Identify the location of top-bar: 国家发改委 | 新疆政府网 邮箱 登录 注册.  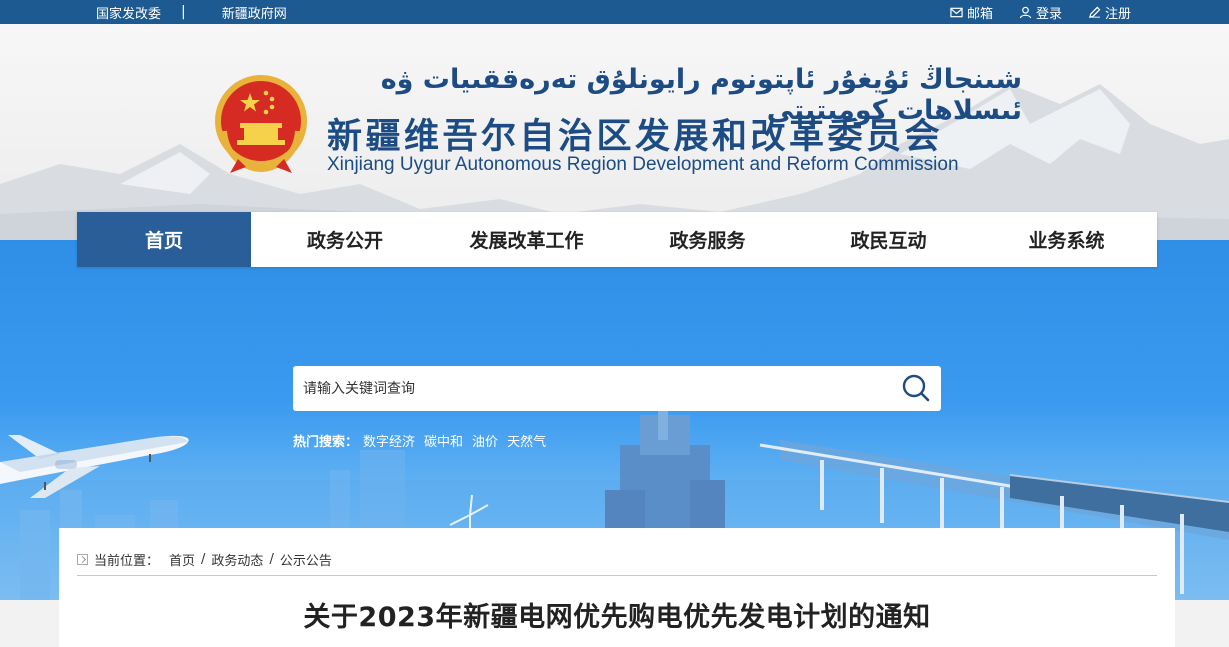
(614, 12).